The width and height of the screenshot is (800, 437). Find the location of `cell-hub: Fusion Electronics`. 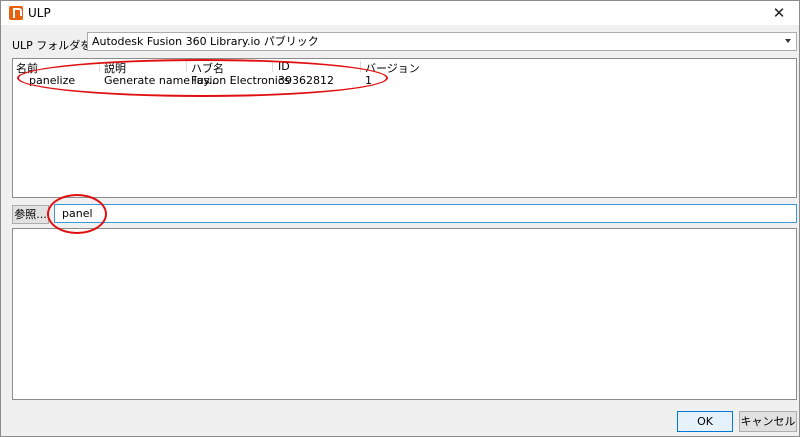

cell-hub: Fusion Electronics is located at coordinates (240, 80).